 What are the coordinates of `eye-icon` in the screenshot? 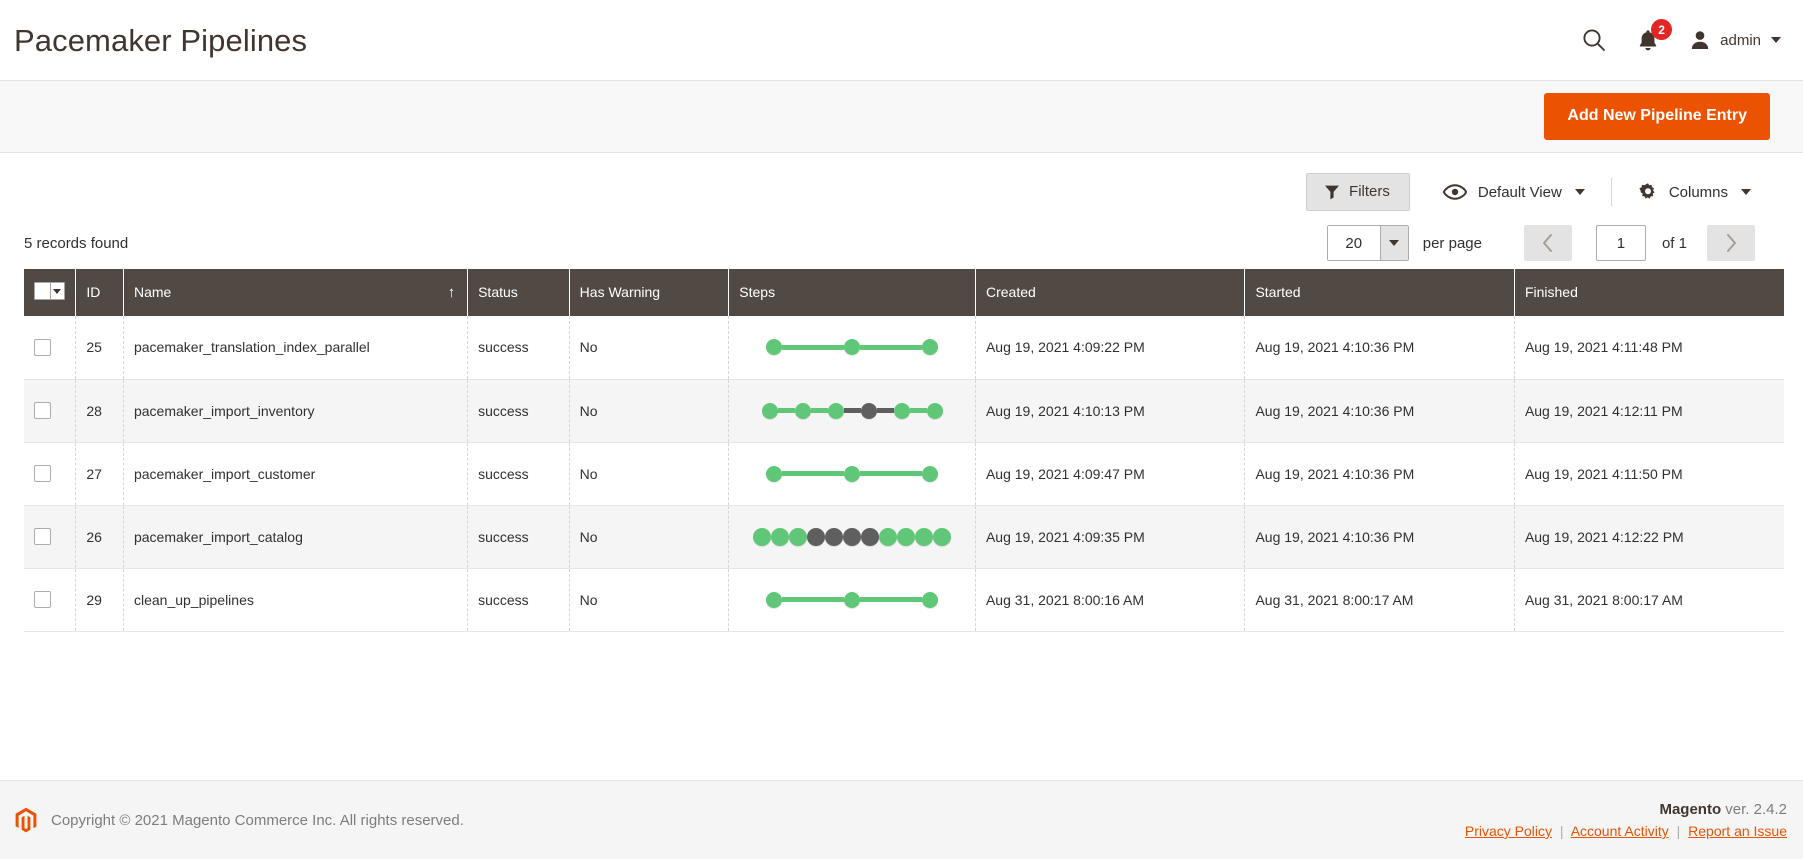 It's located at (1454, 192).